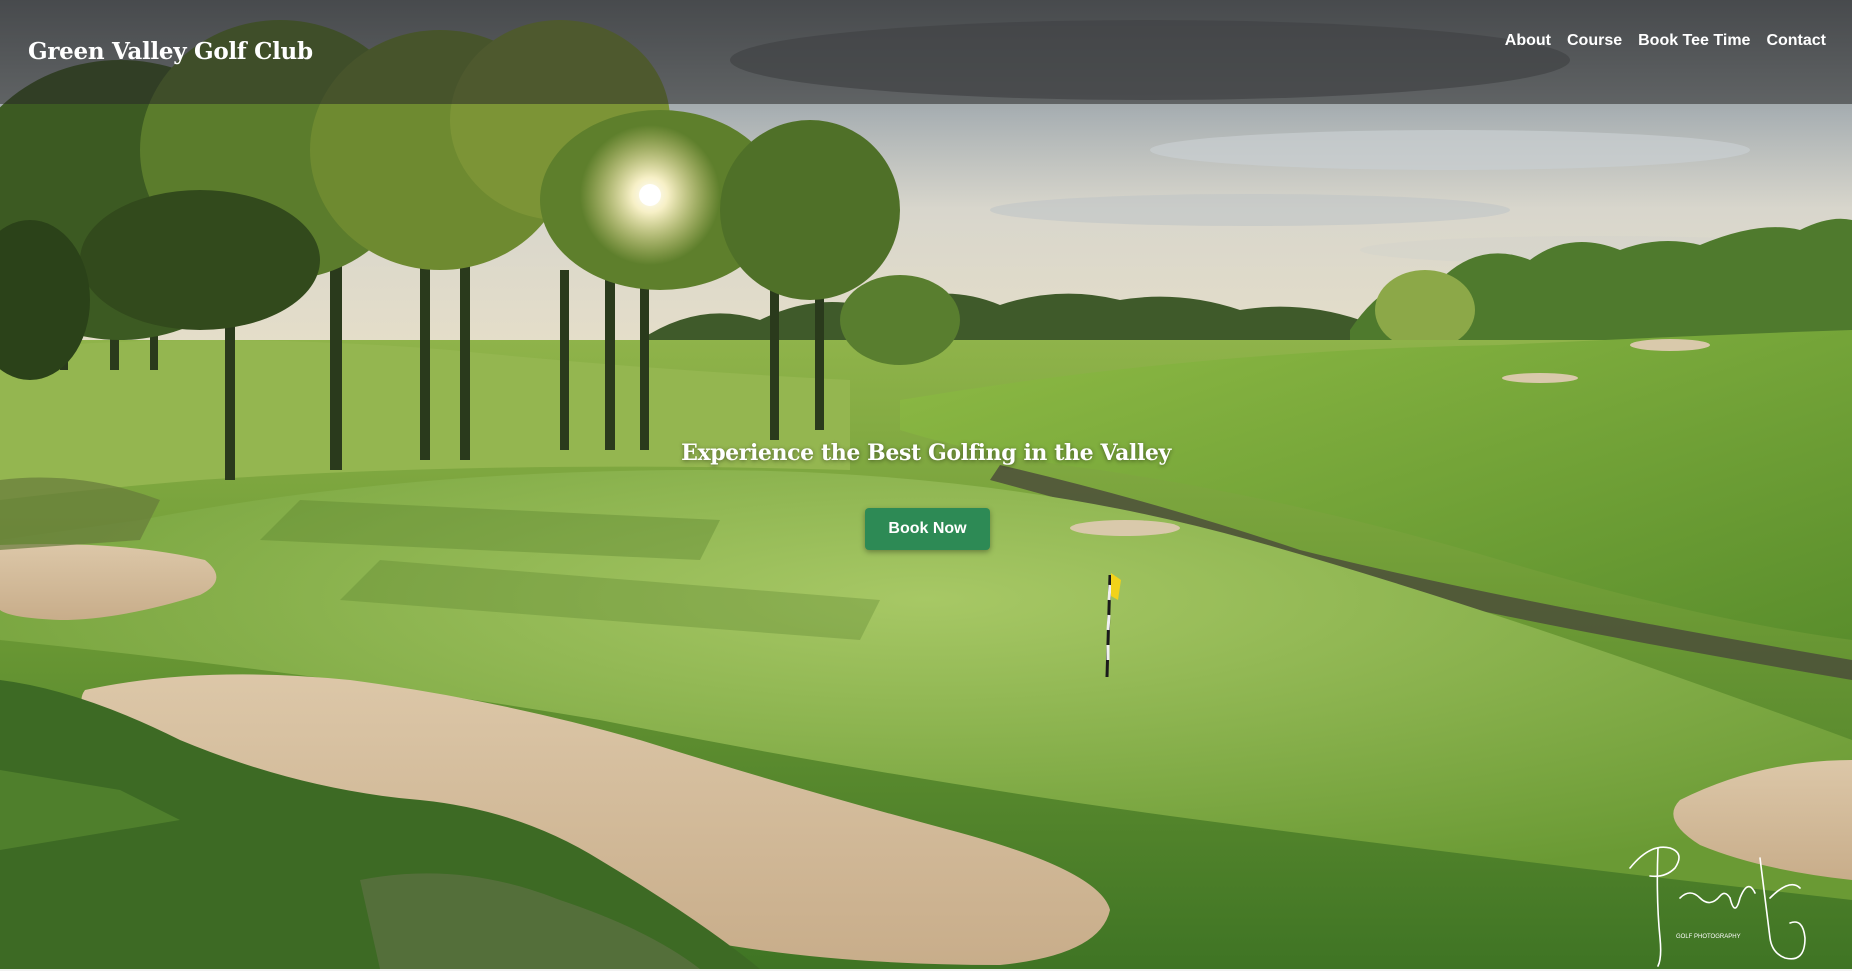 The width and height of the screenshot is (1852, 971). Describe the element at coordinates (170, 51) in the screenshot. I see `site-logo-title: Green Valley Golf Club` at that location.